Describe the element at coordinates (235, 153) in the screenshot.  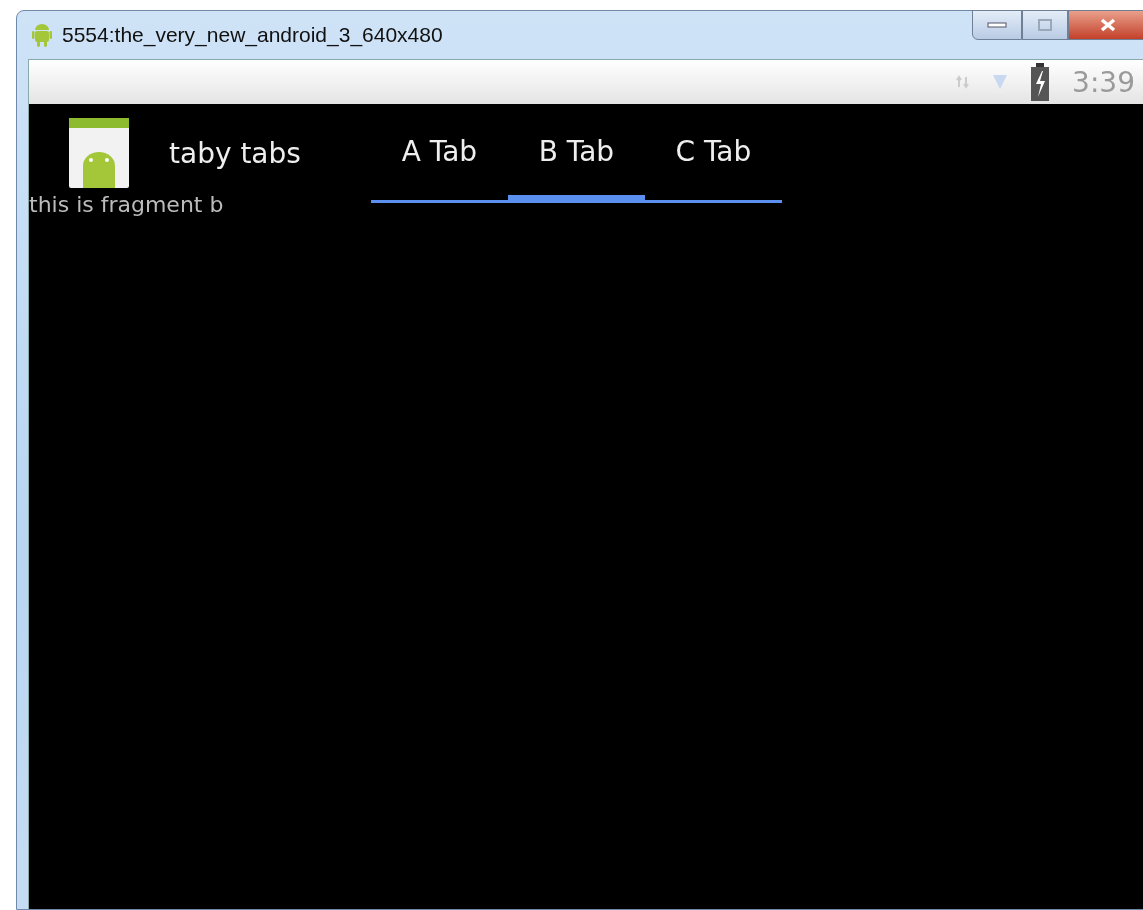
I see `app-title: taby tabs` at that location.